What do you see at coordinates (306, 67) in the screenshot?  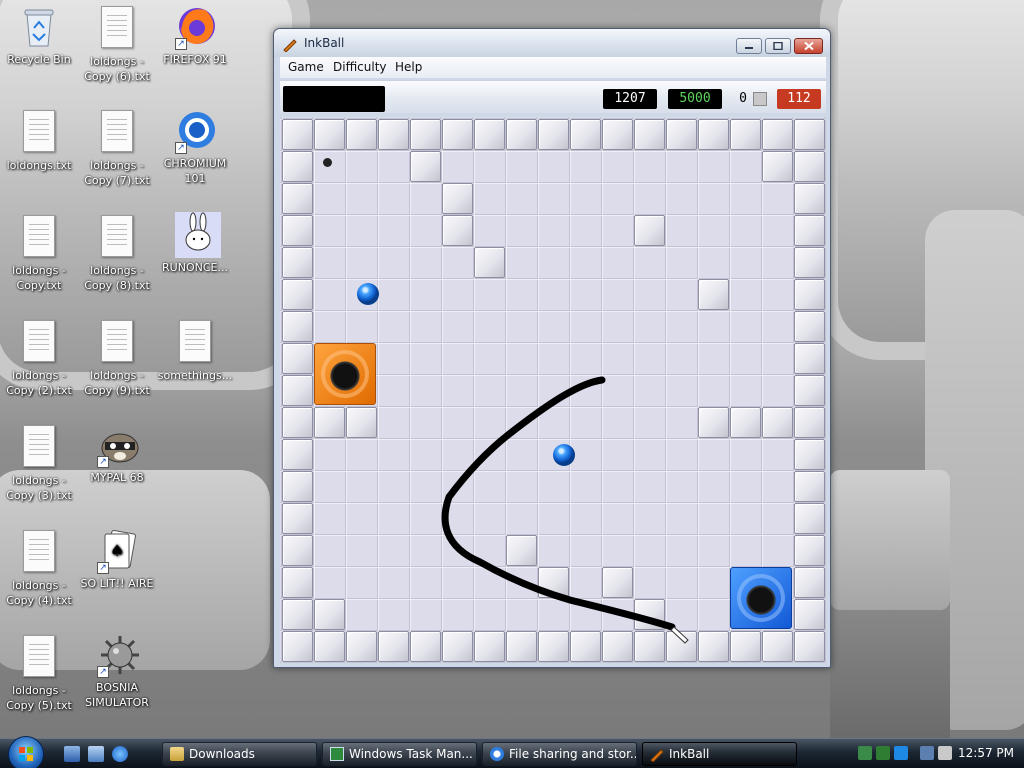 I see `menu-game: Game` at bounding box center [306, 67].